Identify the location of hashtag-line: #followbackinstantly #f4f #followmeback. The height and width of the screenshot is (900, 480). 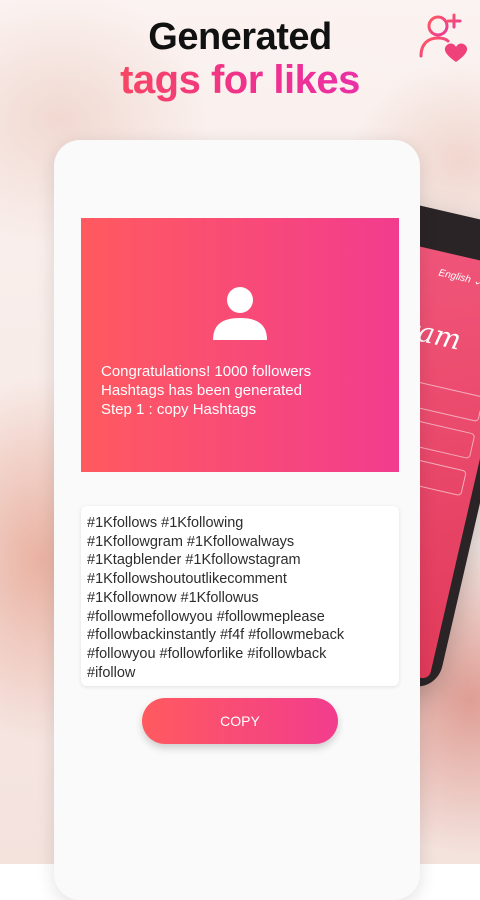
(216, 635).